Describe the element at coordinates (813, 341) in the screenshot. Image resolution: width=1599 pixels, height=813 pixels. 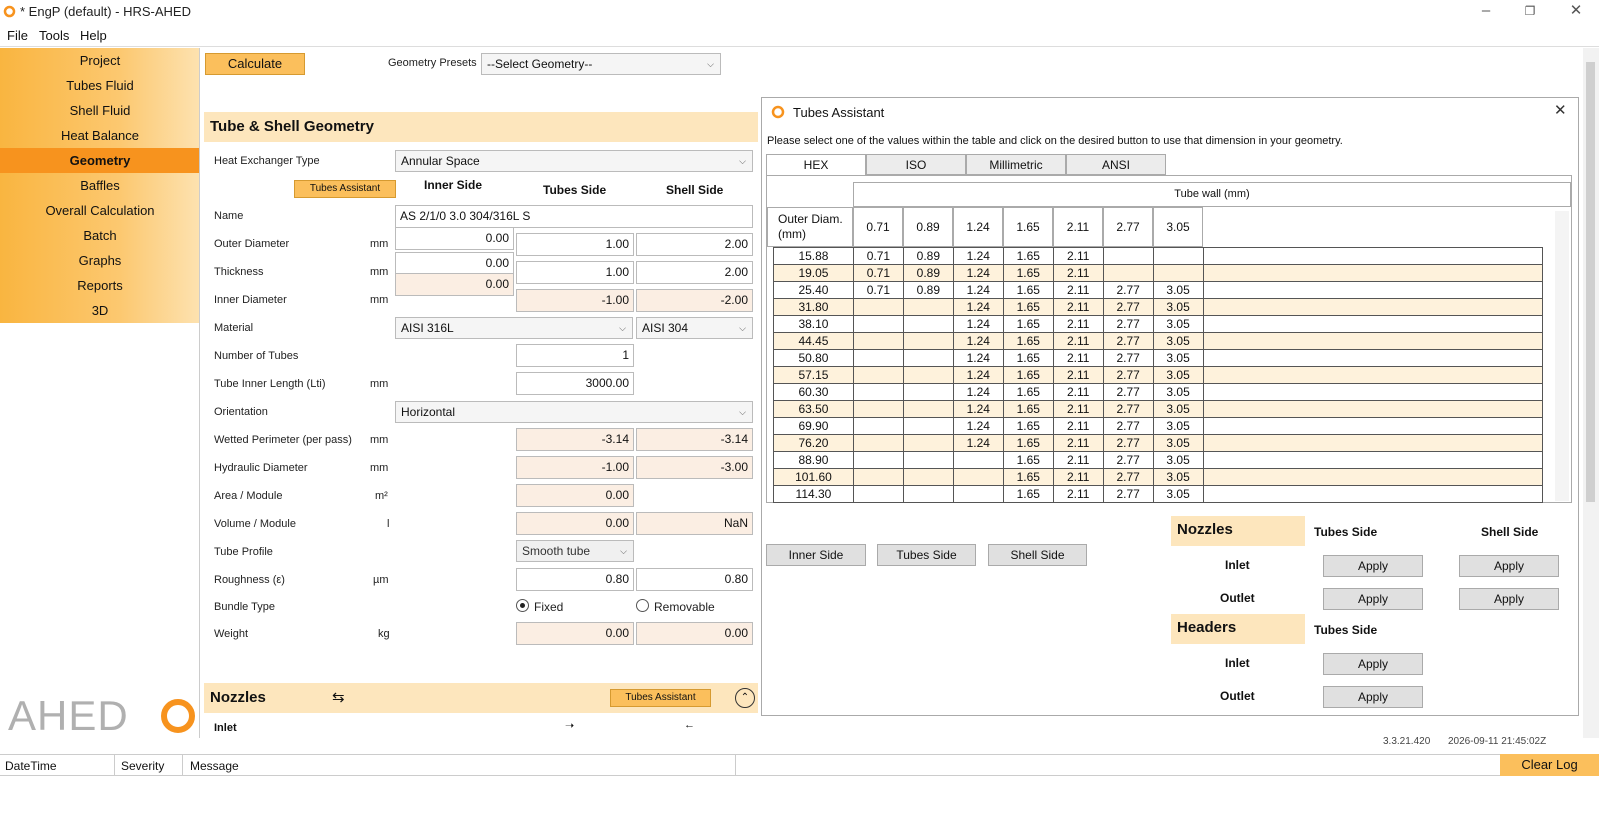
I see `od-cell: 44.45` at that location.